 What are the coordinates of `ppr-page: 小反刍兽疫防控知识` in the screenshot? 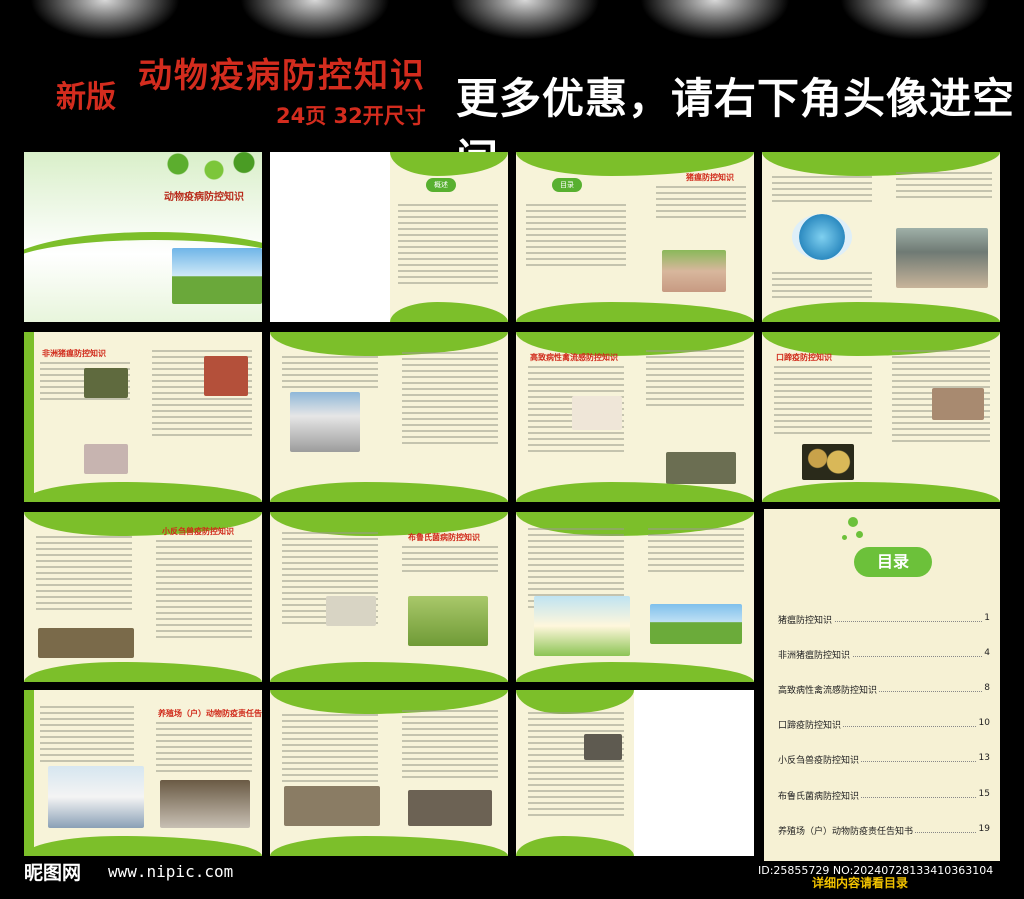 It's located at (143, 597).